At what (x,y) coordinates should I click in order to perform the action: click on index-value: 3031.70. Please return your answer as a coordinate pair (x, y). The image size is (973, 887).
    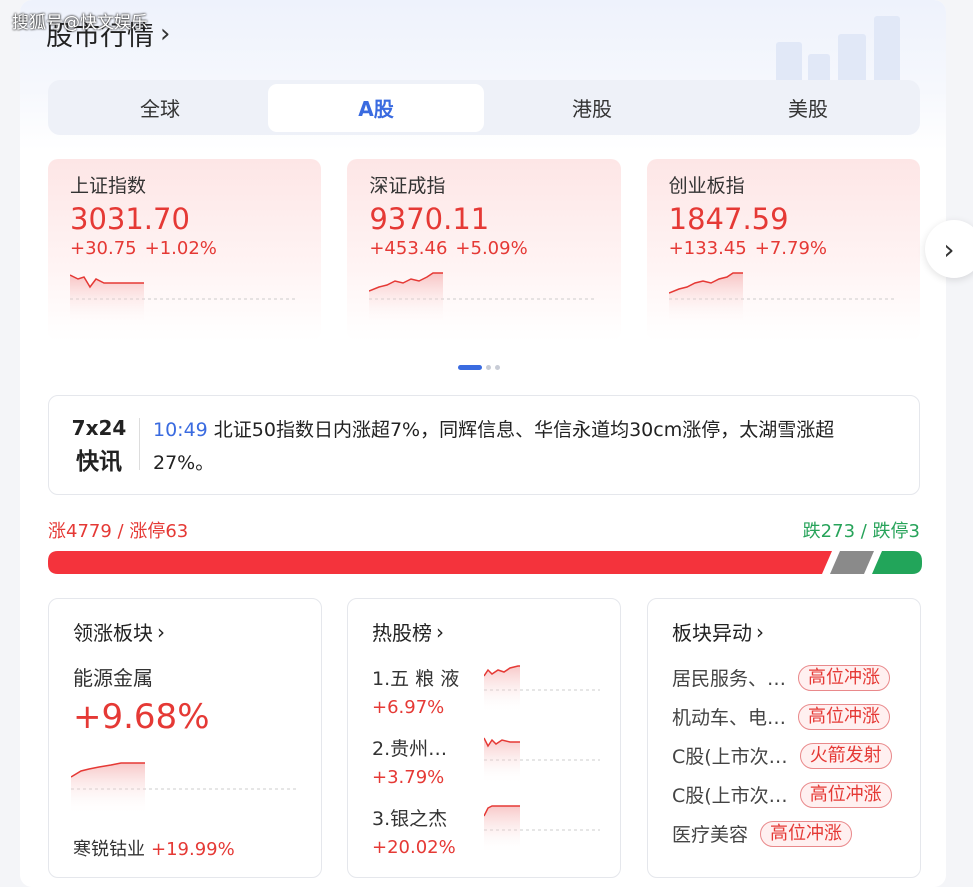
    Looking at the image, I should click on (130, 219).